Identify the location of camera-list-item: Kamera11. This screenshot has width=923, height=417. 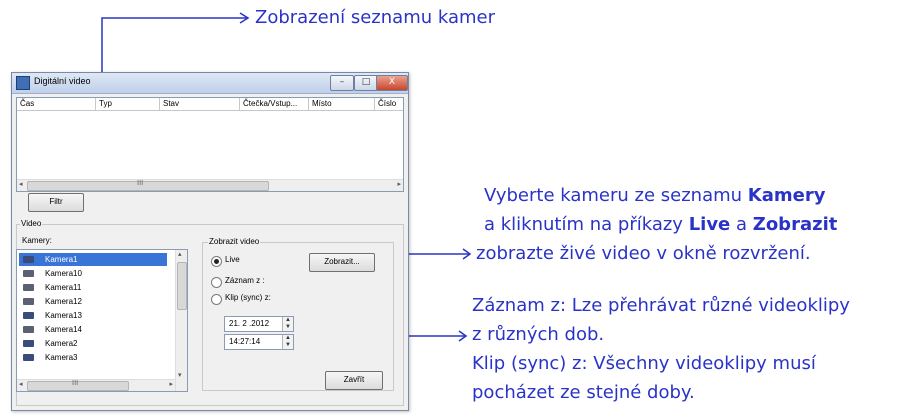
(93, 287).